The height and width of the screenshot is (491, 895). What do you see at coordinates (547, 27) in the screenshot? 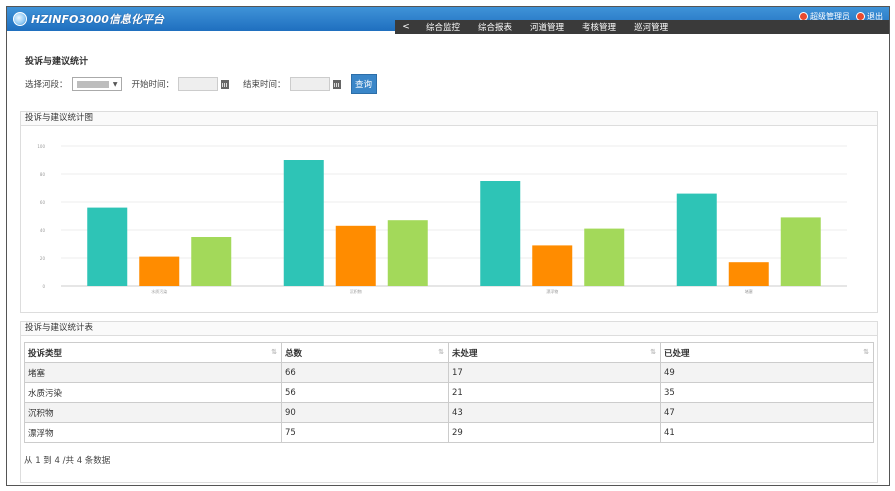
I see `nav-item-river: 河道管理` at bounding box center [547, 27].